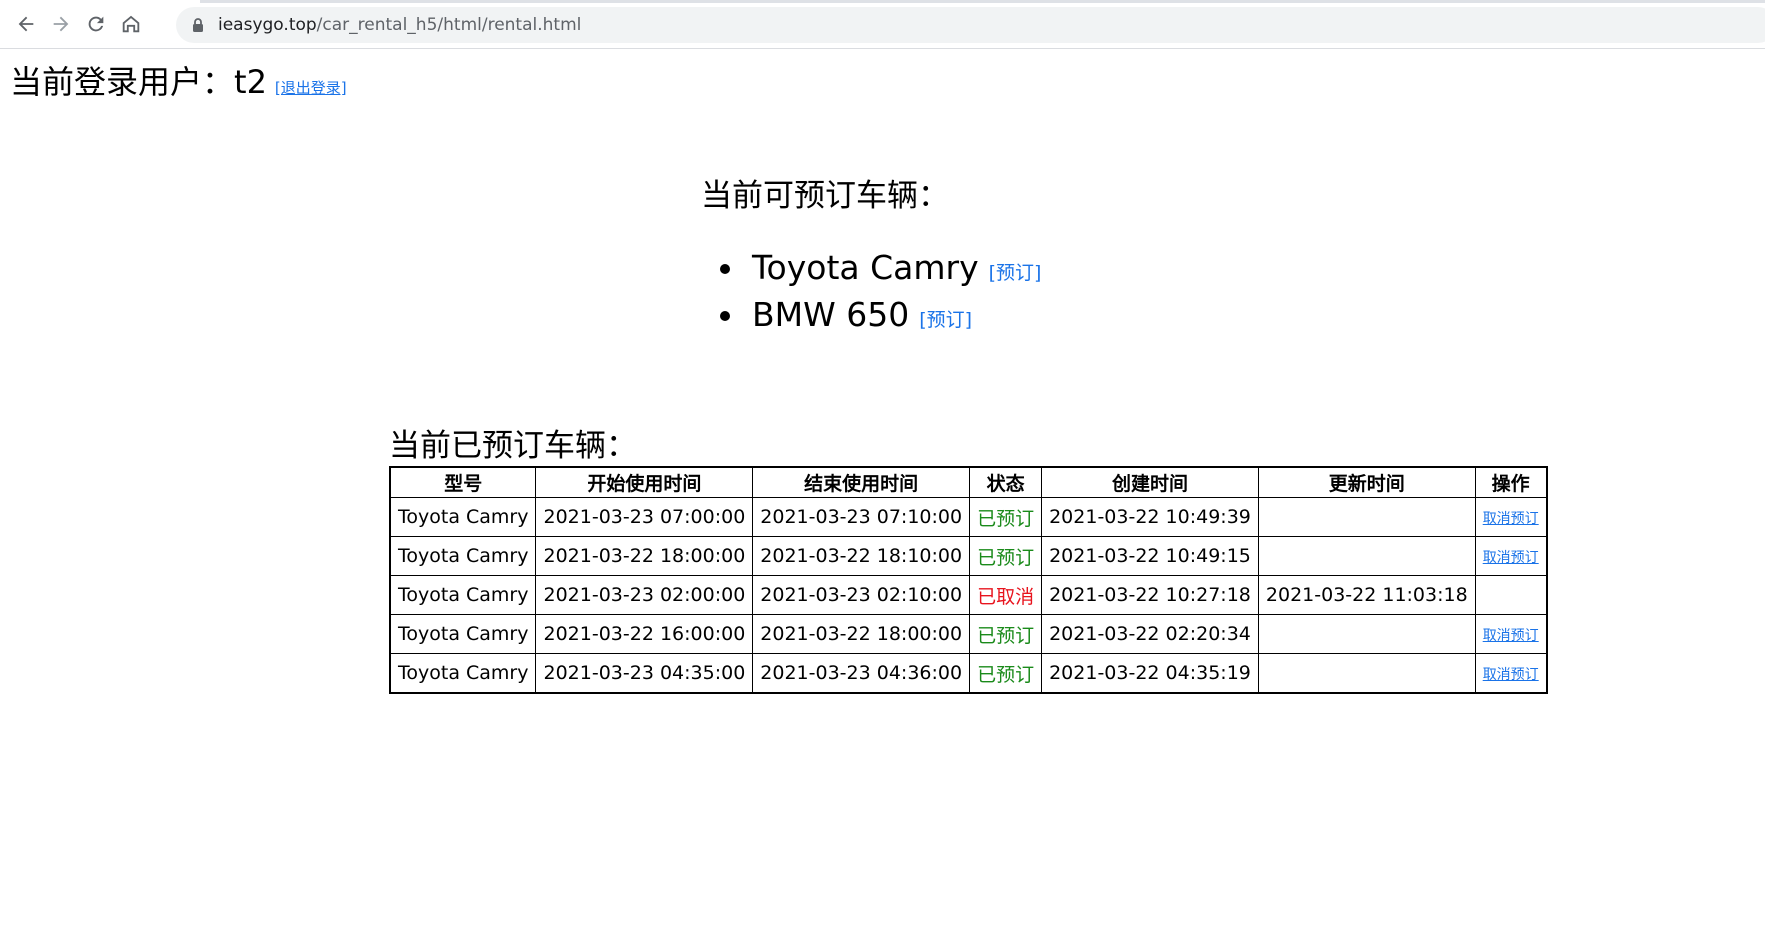 Image resolution: width=1765 pixels, height=952 pixels. Describe the element at coordinates (449, 25) in the screenshot. I see `url-path: /car_rental_h5/html/rental.html` at that location.